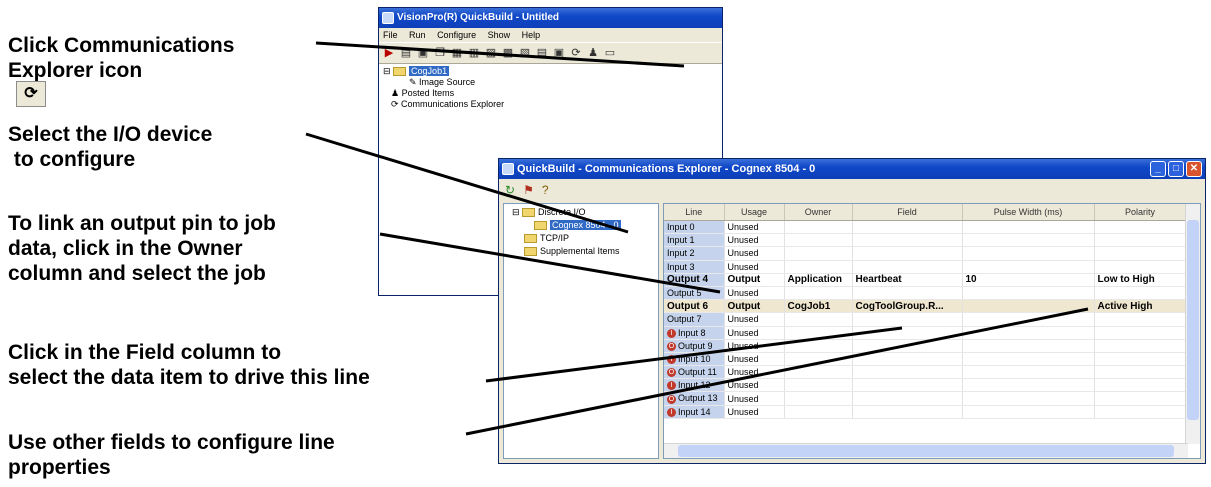  I want to click on table-row: Output 7 Unused, so click(925, 319).